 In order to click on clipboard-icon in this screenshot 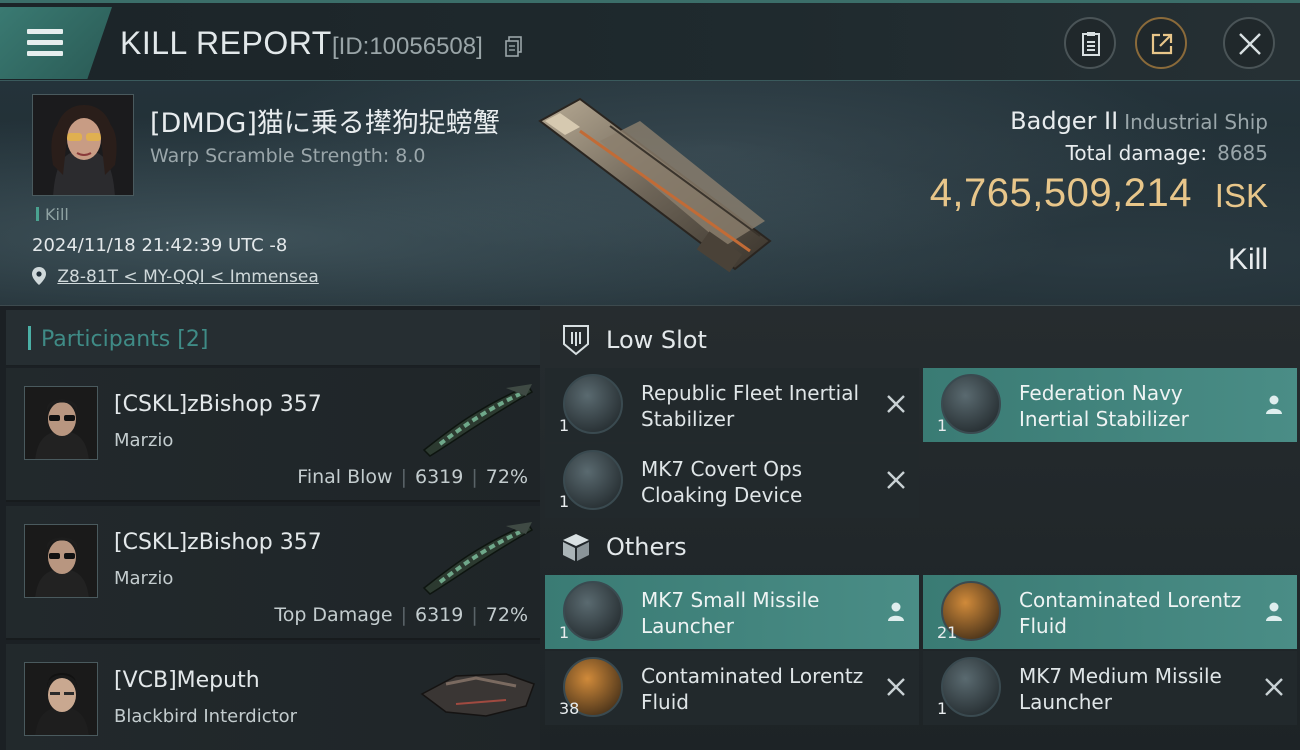, I will do `click(1091, 44)`.